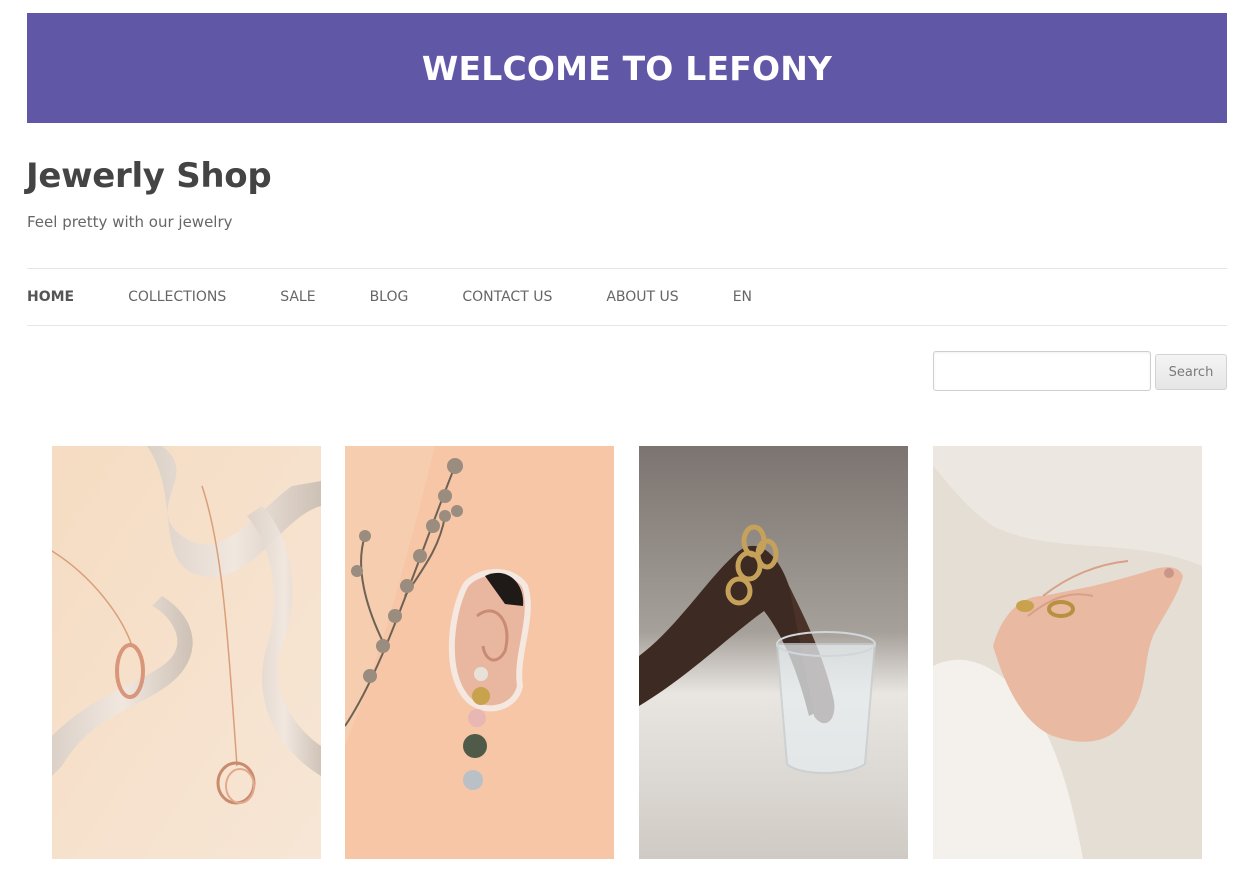  What do you see at coordinates (130, 222) in the screenshot?
I see `site-tagline: Feel pretty with our jewelry` at bounding box center [130, 222].